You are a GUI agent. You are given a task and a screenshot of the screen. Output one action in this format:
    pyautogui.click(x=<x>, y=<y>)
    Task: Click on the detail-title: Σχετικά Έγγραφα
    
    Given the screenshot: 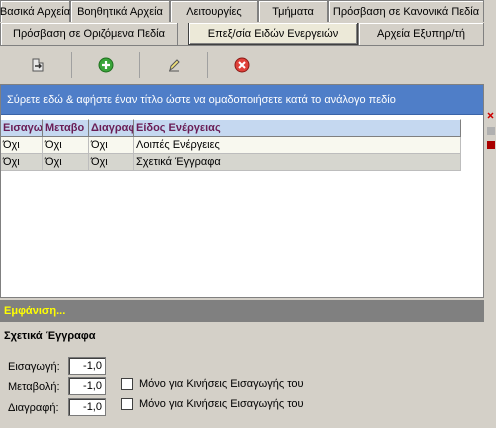 What is the action you would take?
    pyautogui.click(x=50, y=336)
    